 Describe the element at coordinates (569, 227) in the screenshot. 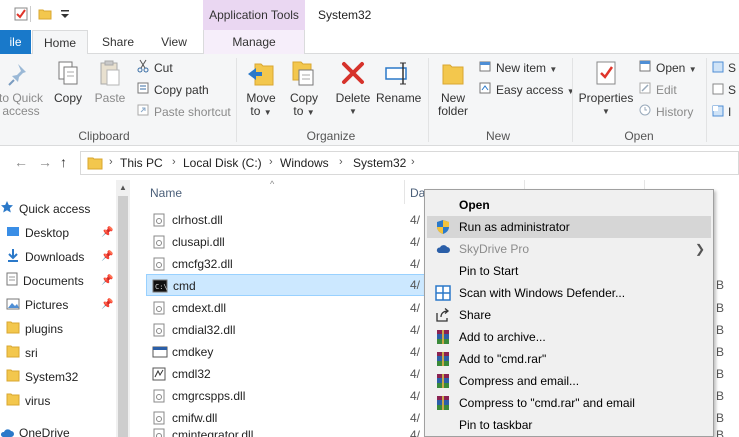

I see `menu-item-run-as-administrator: Run as administrator` at that location.